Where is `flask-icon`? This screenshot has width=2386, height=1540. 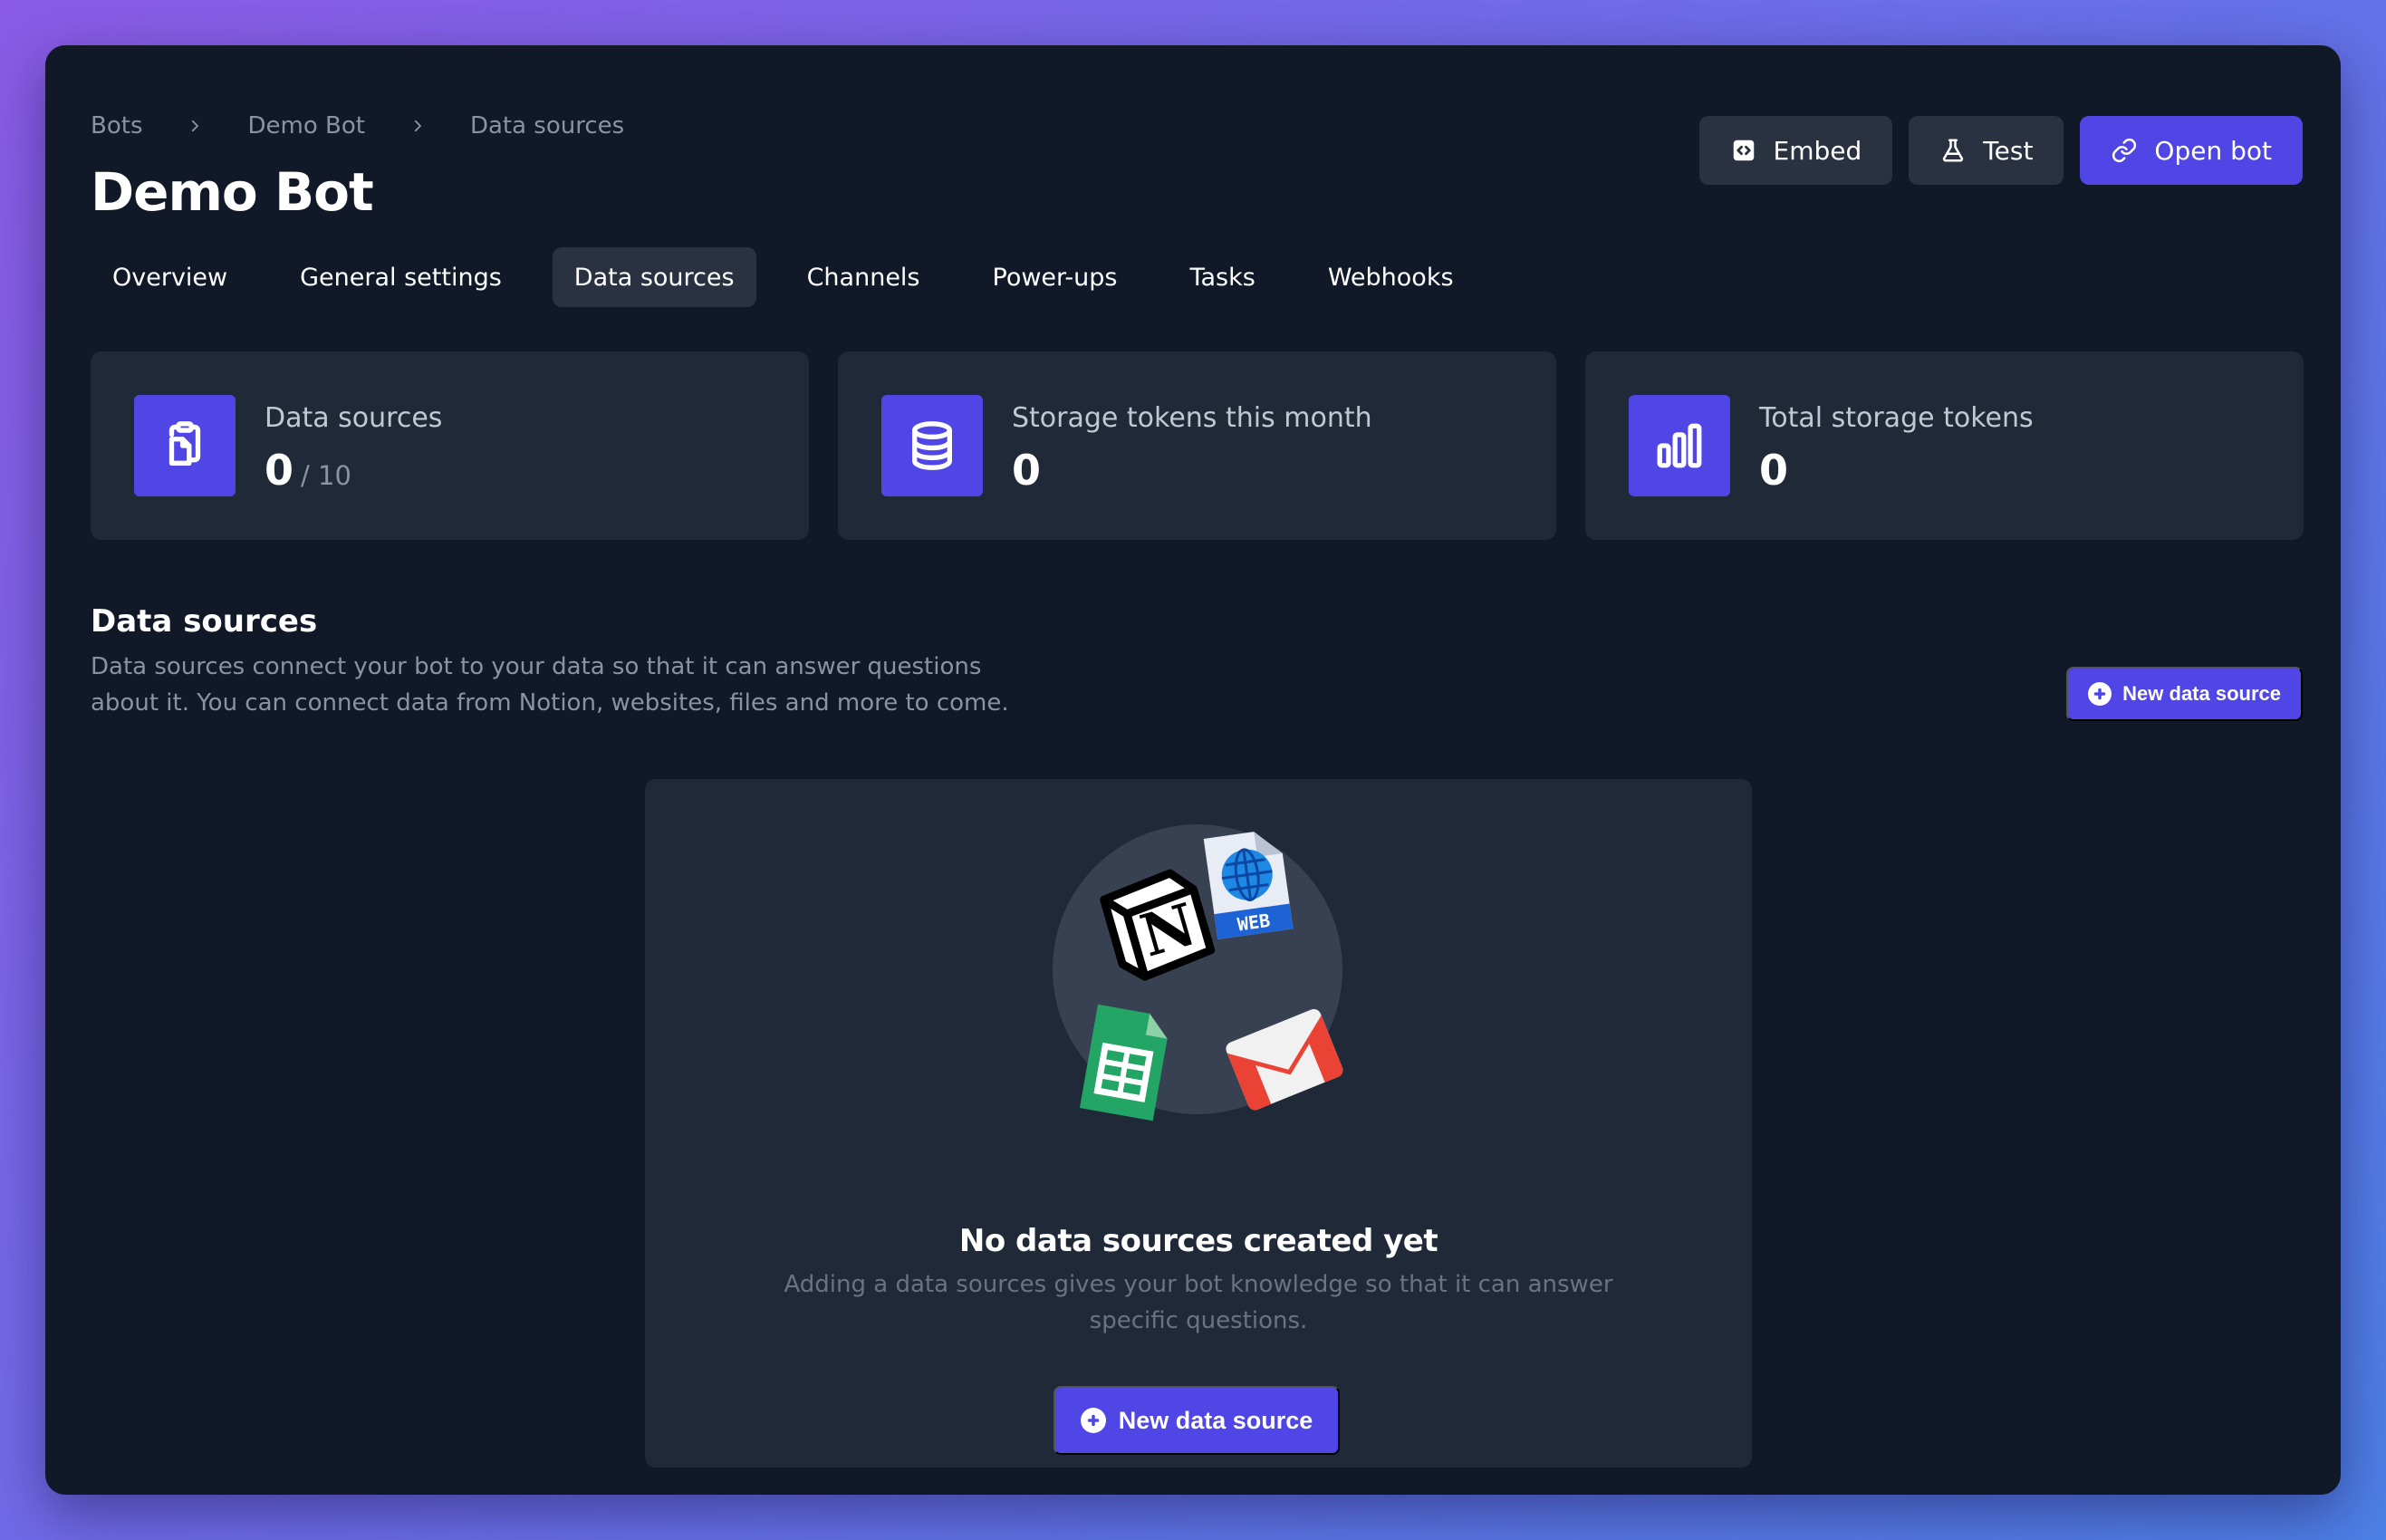 flask-icon is located at coordinates (1953, 151).